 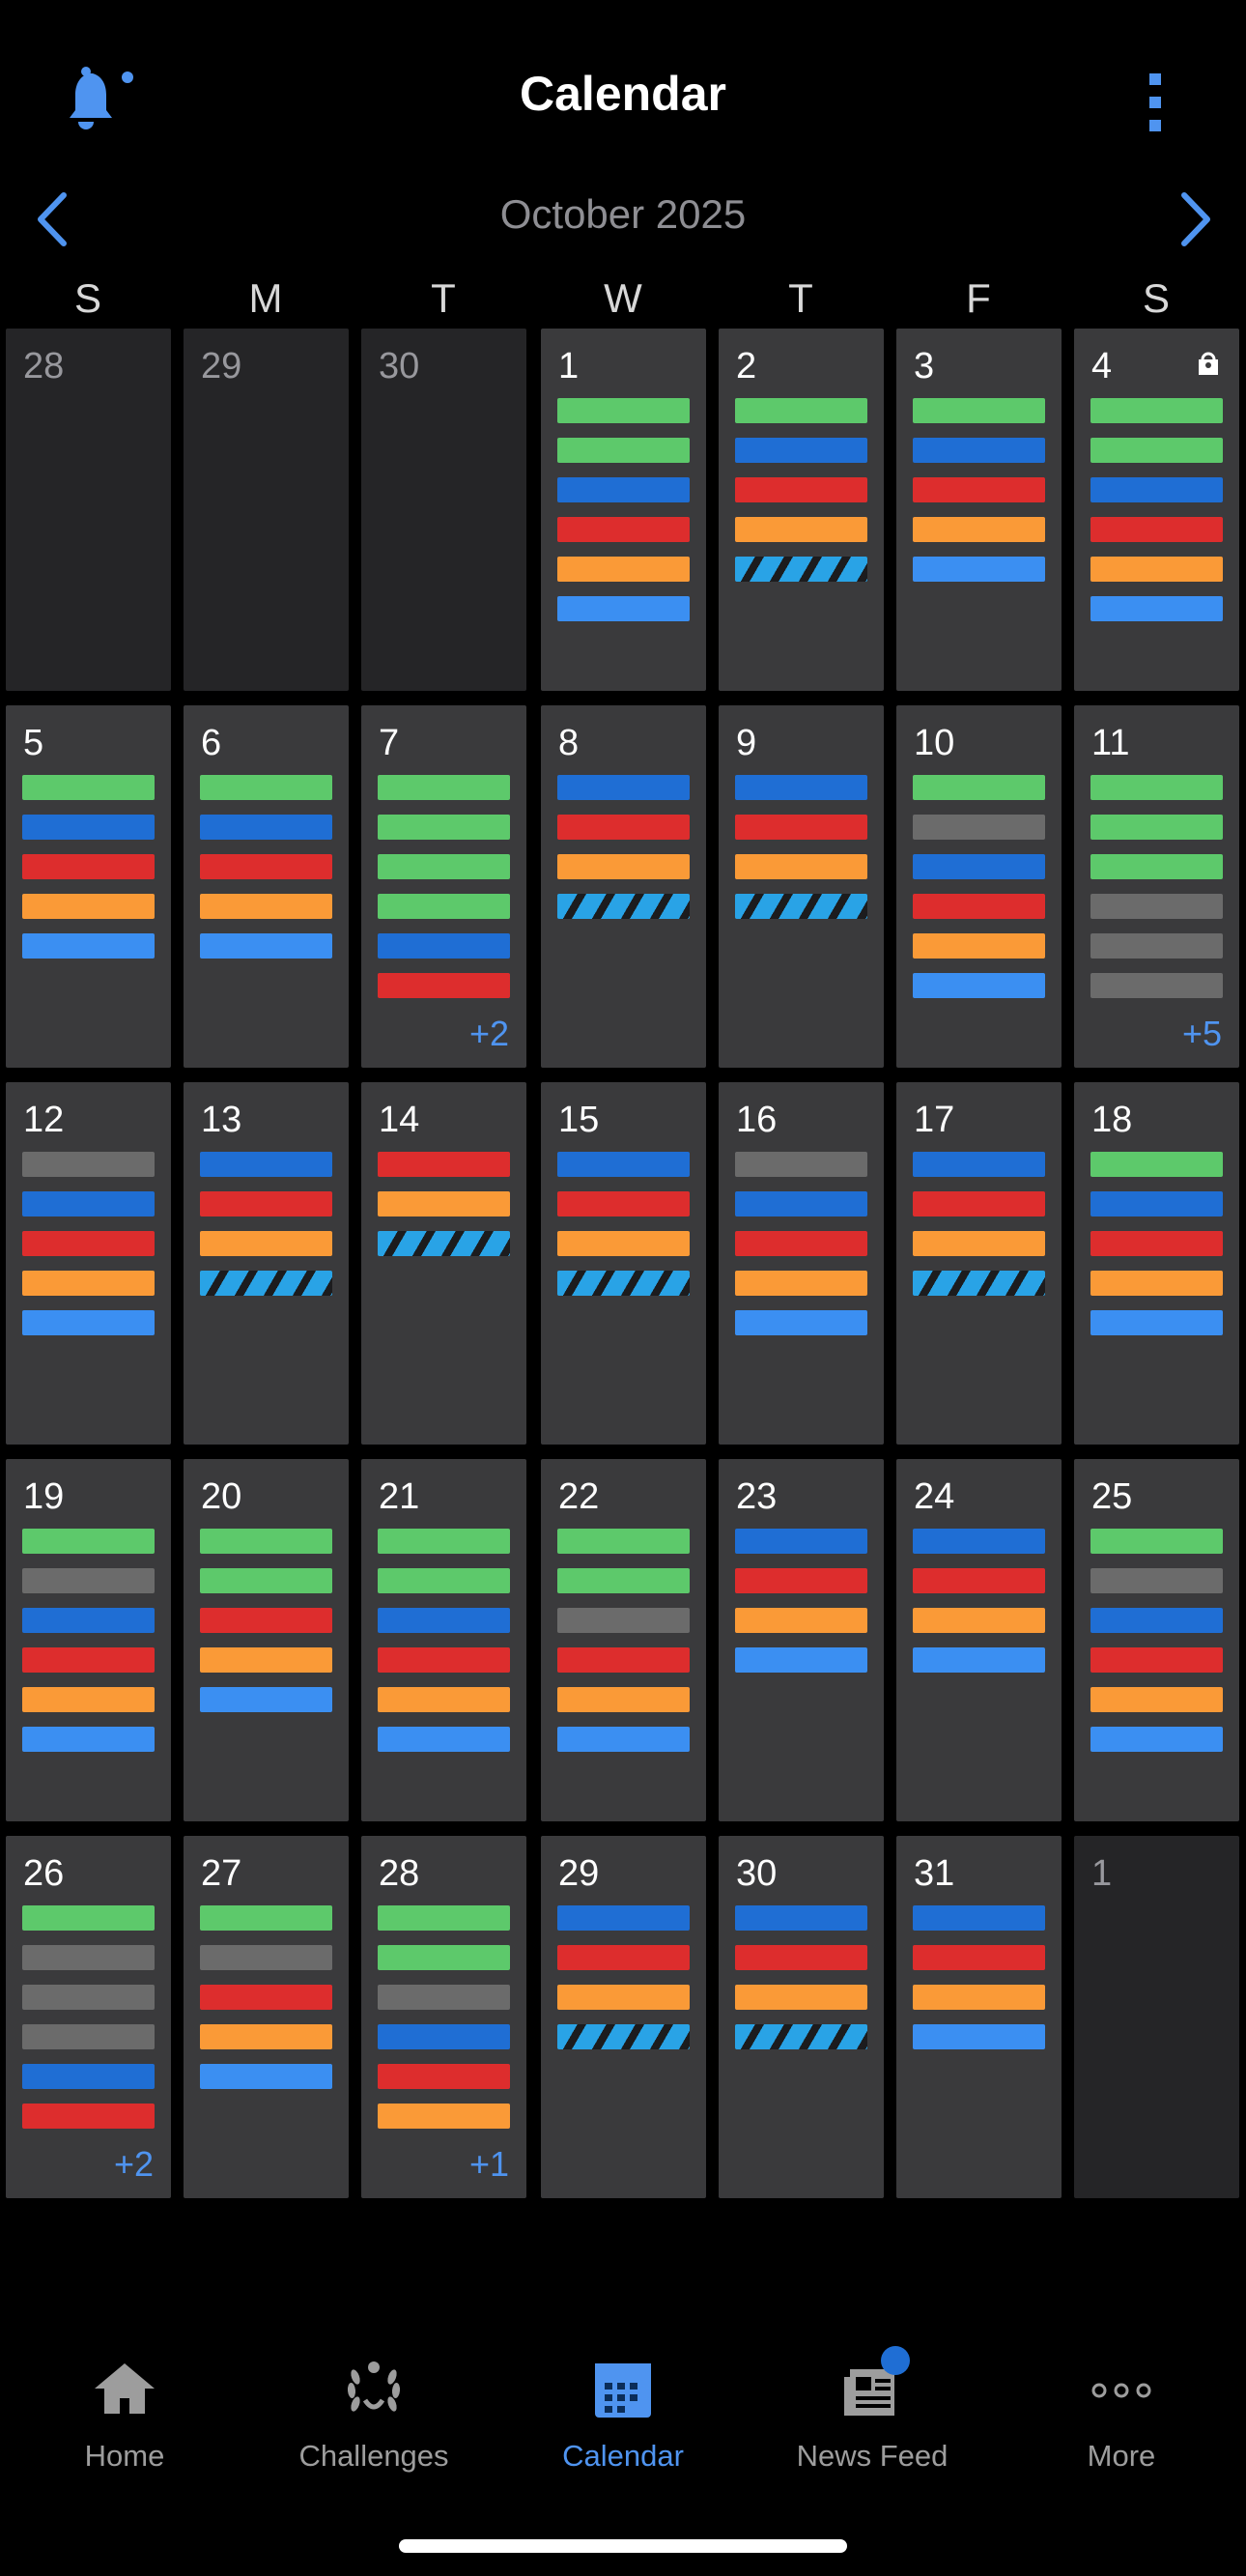 What do you see at coordinates (266, 887) in the screenshot?
I see `day-cell: 6` at bounding box center [266, 887].